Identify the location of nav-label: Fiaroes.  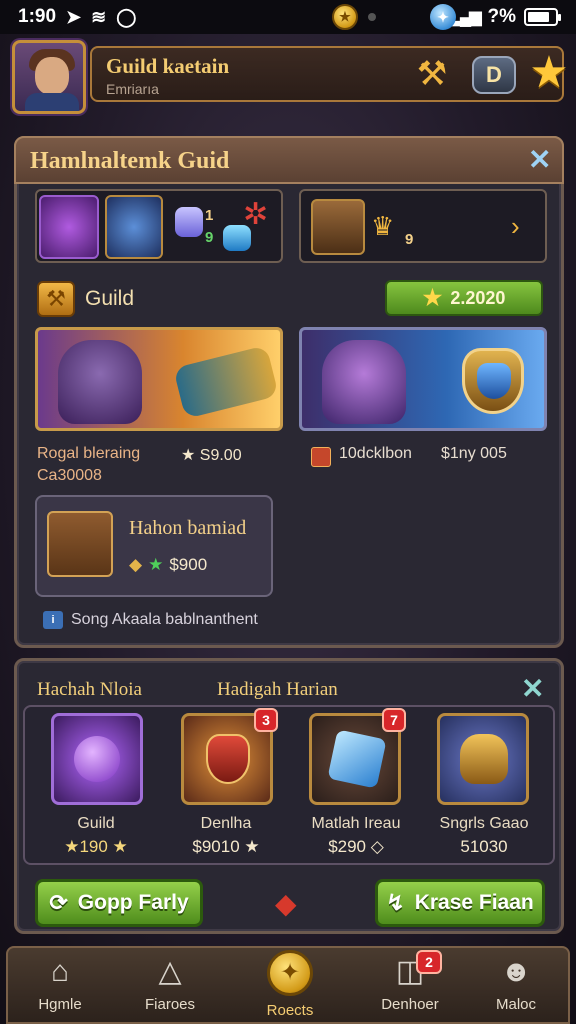
(170, 1004).